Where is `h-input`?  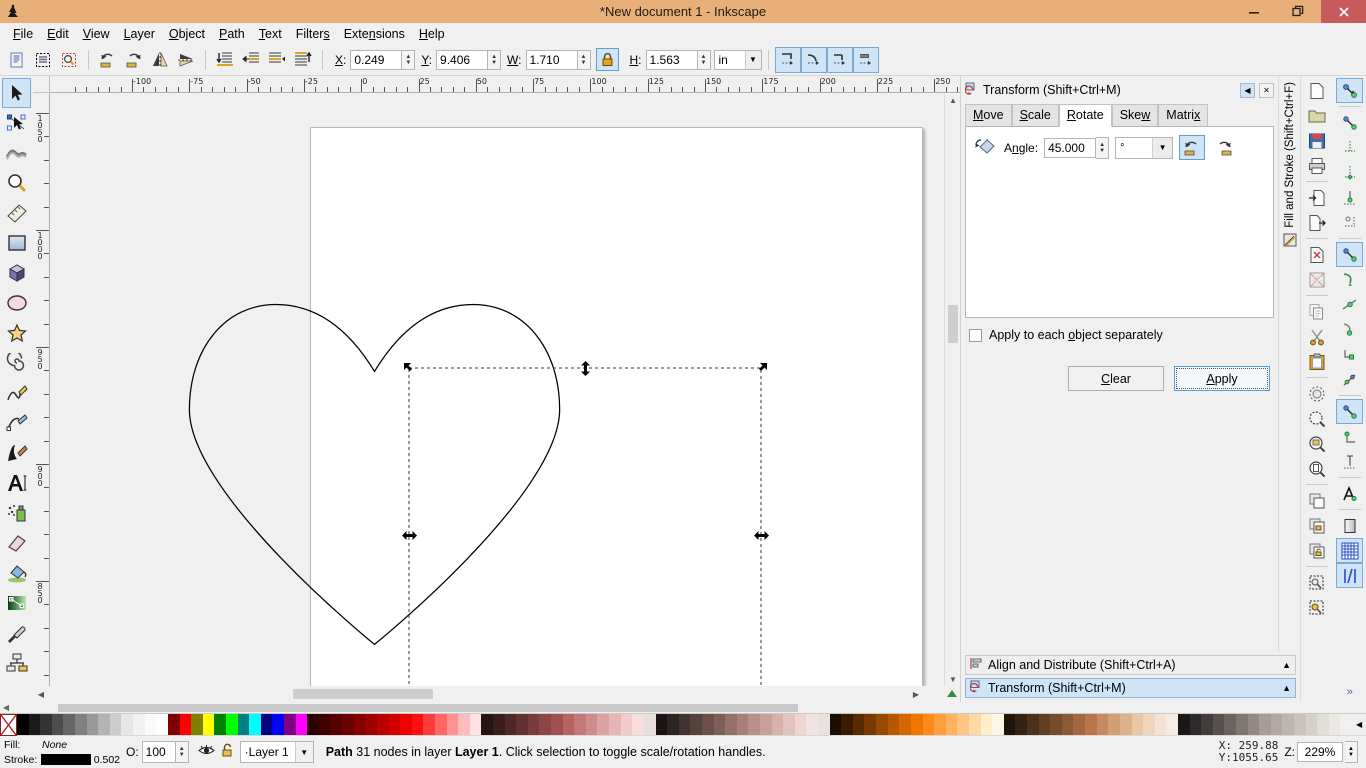
h-input is located at coordinates (671, 59).